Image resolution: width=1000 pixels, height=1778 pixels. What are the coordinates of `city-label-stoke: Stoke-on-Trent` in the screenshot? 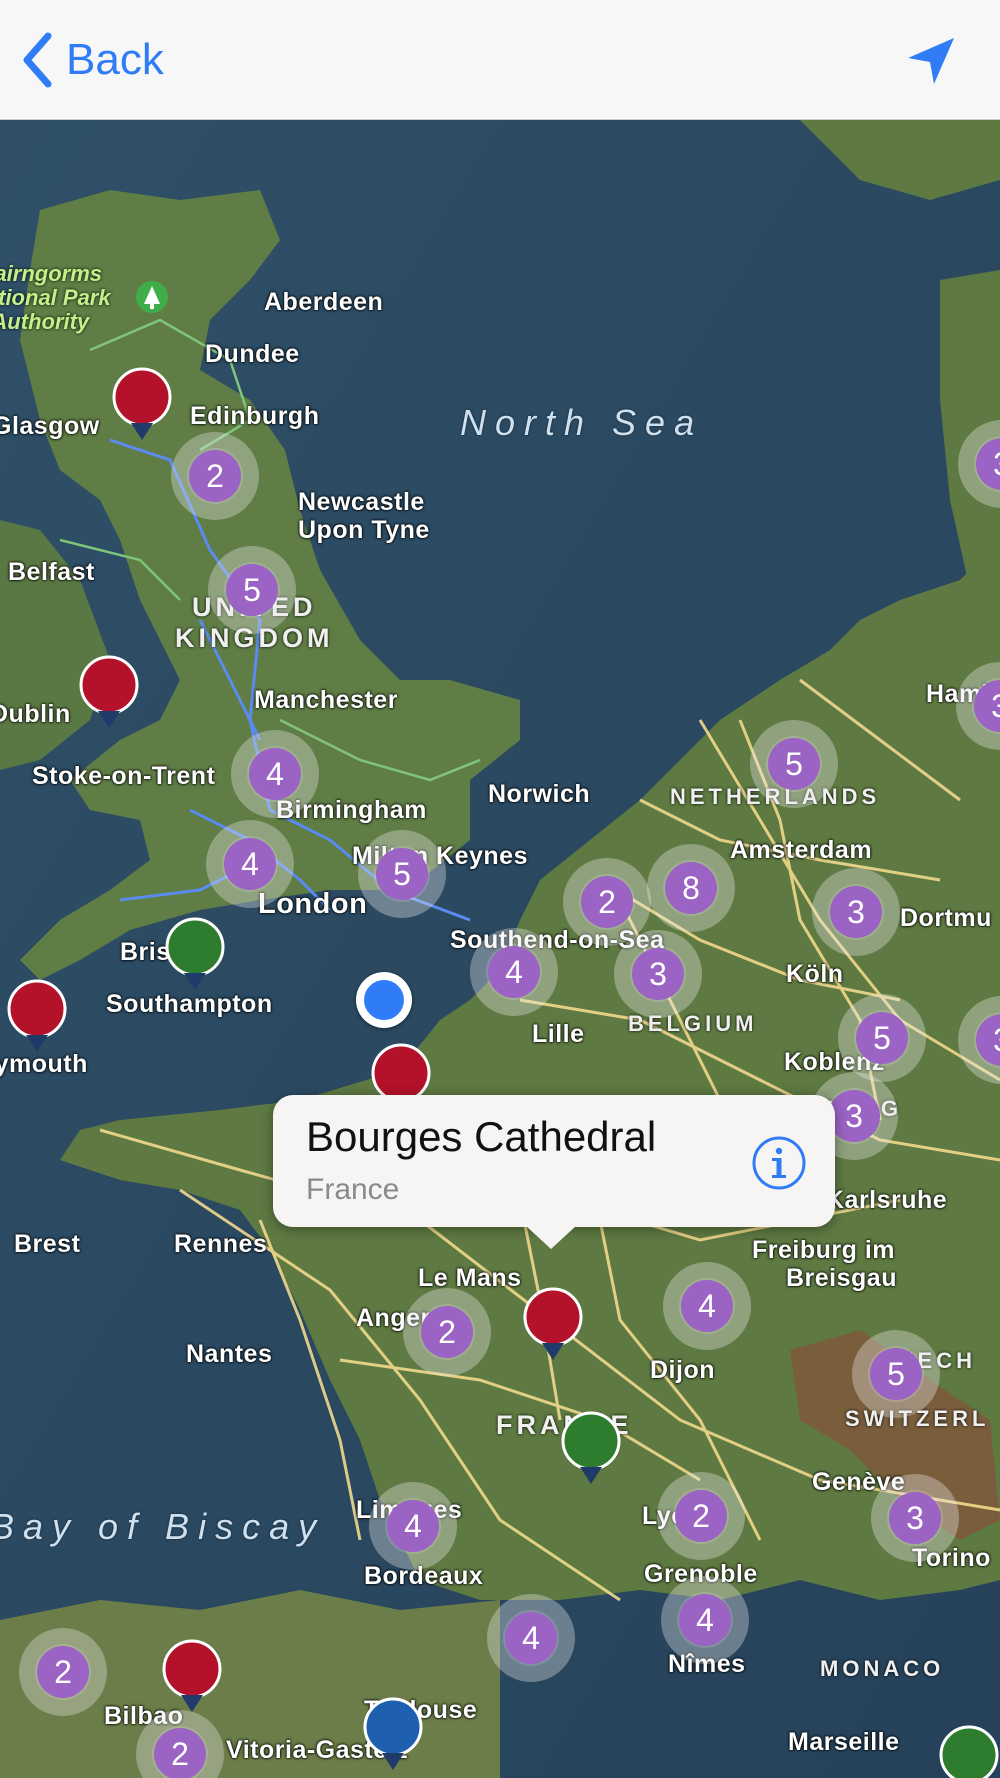 It's located at (124, 776).